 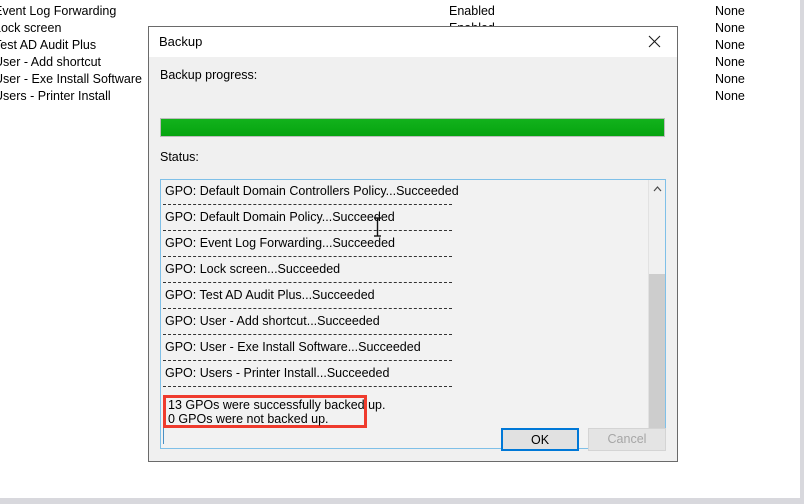 I want to click on status-row-text: GPO: Event Log Forwarding...Succeeded, so click(x=280, y=243).